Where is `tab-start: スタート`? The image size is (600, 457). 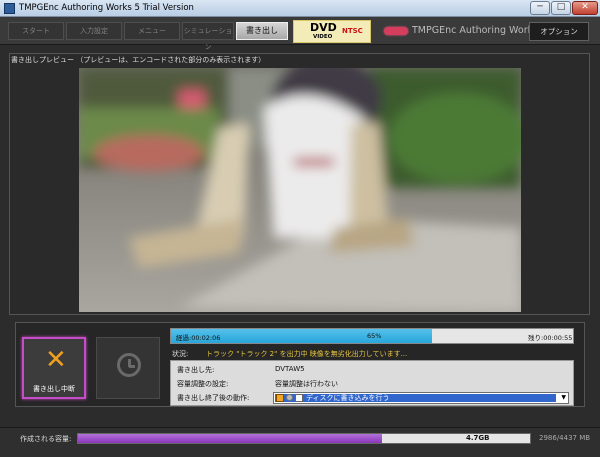
tab-start: スタート is located at coordinates (36, 31).